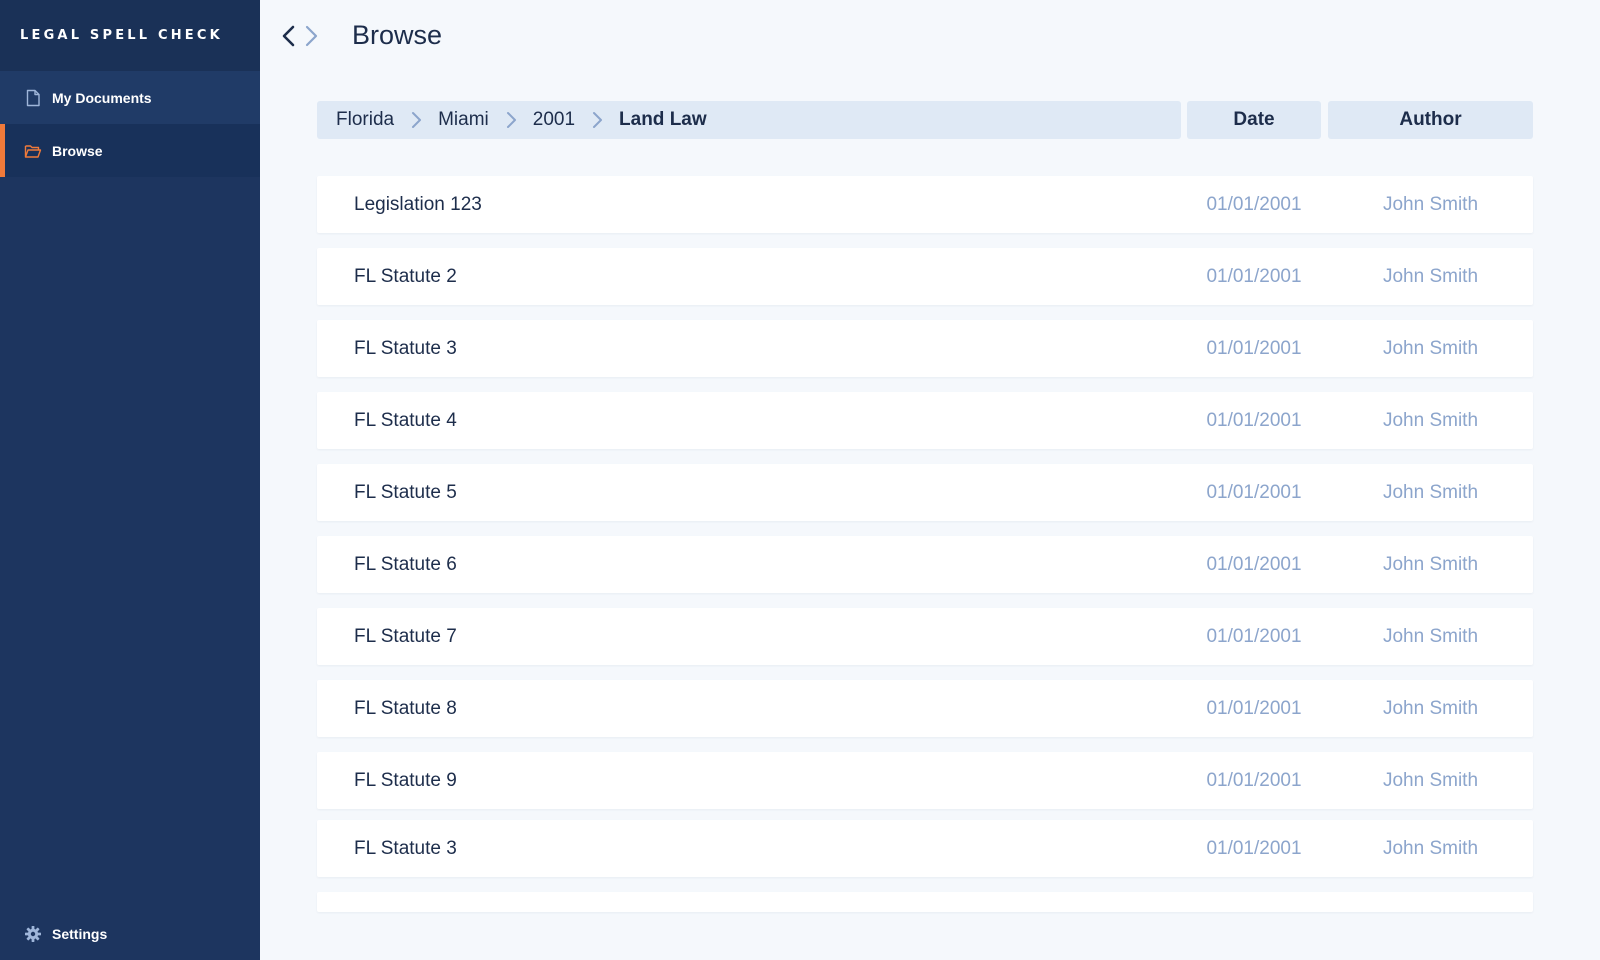  Describe the element at coordinates (925, 902) in the screenshot. I see `table-row-partial` at that location.